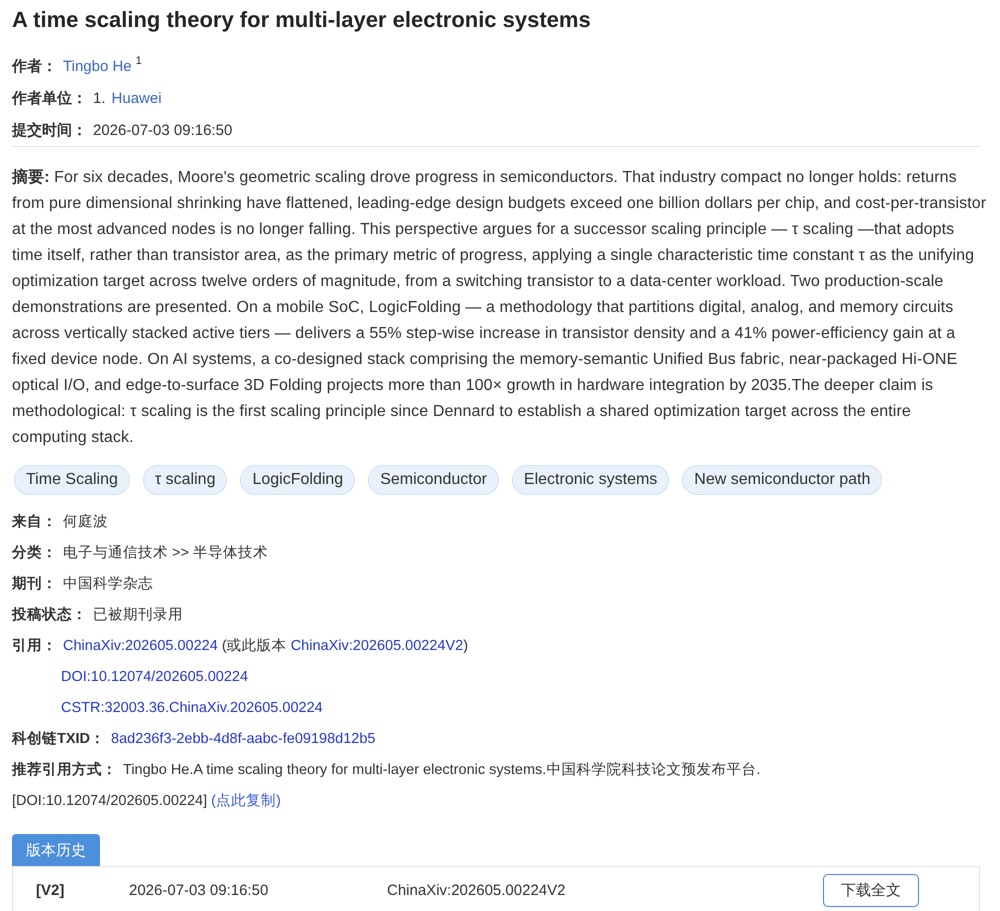 This screenshot has width=1000, height=911. What do you see at coordinates (49, 99) in the screenshot?
I see `field-label: 作者单位：` at bounding box center [49, 99].